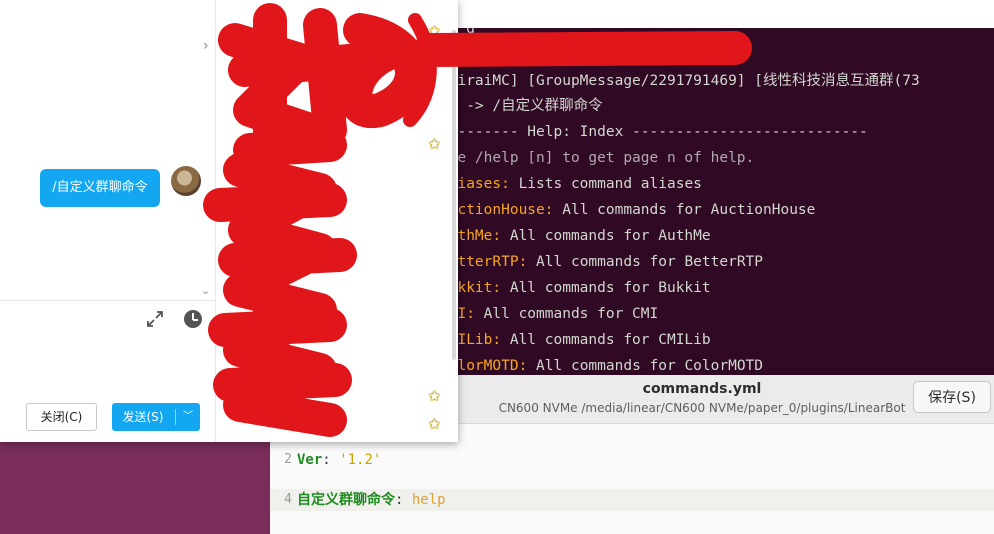 The image size is (994, 534). Describe the element at coordinates (288, 459) in the screenshot. I see `line-number: 2` at that location.